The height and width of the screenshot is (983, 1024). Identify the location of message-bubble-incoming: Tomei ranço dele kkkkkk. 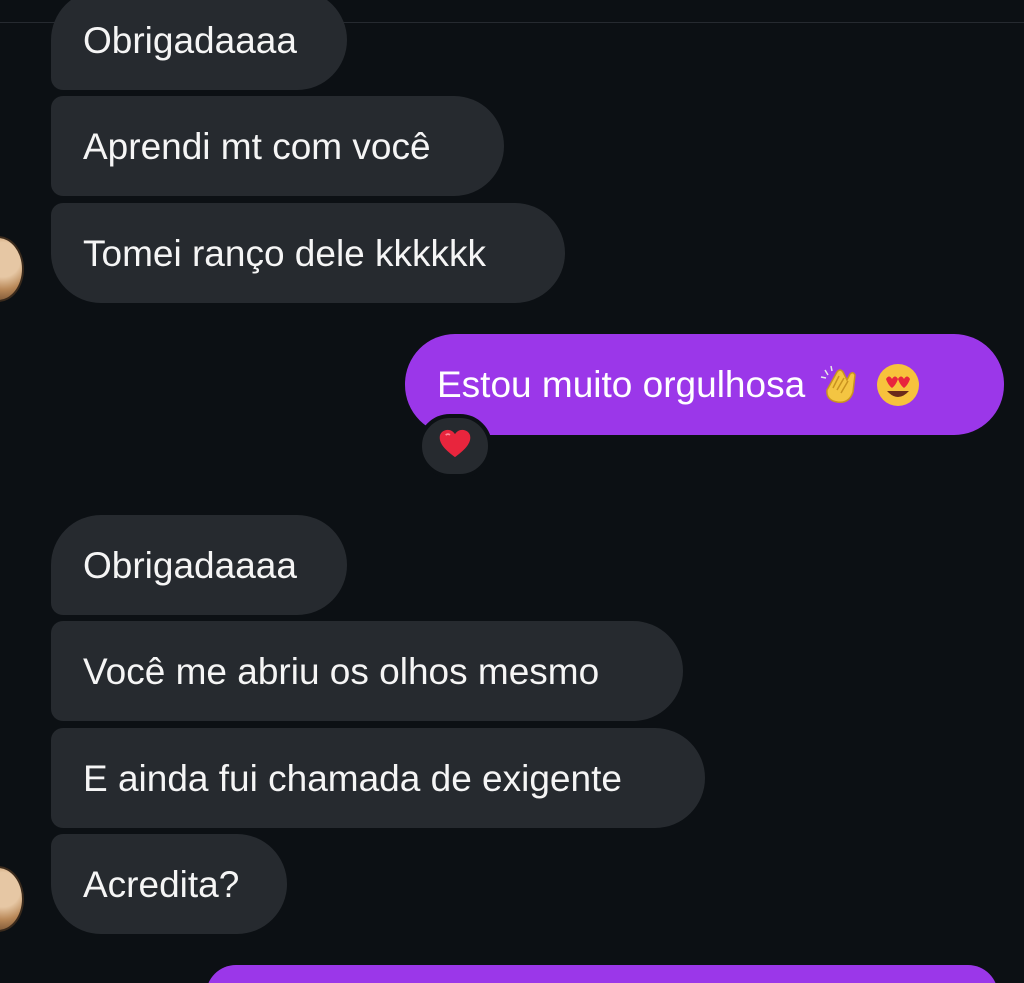
(308, 253).